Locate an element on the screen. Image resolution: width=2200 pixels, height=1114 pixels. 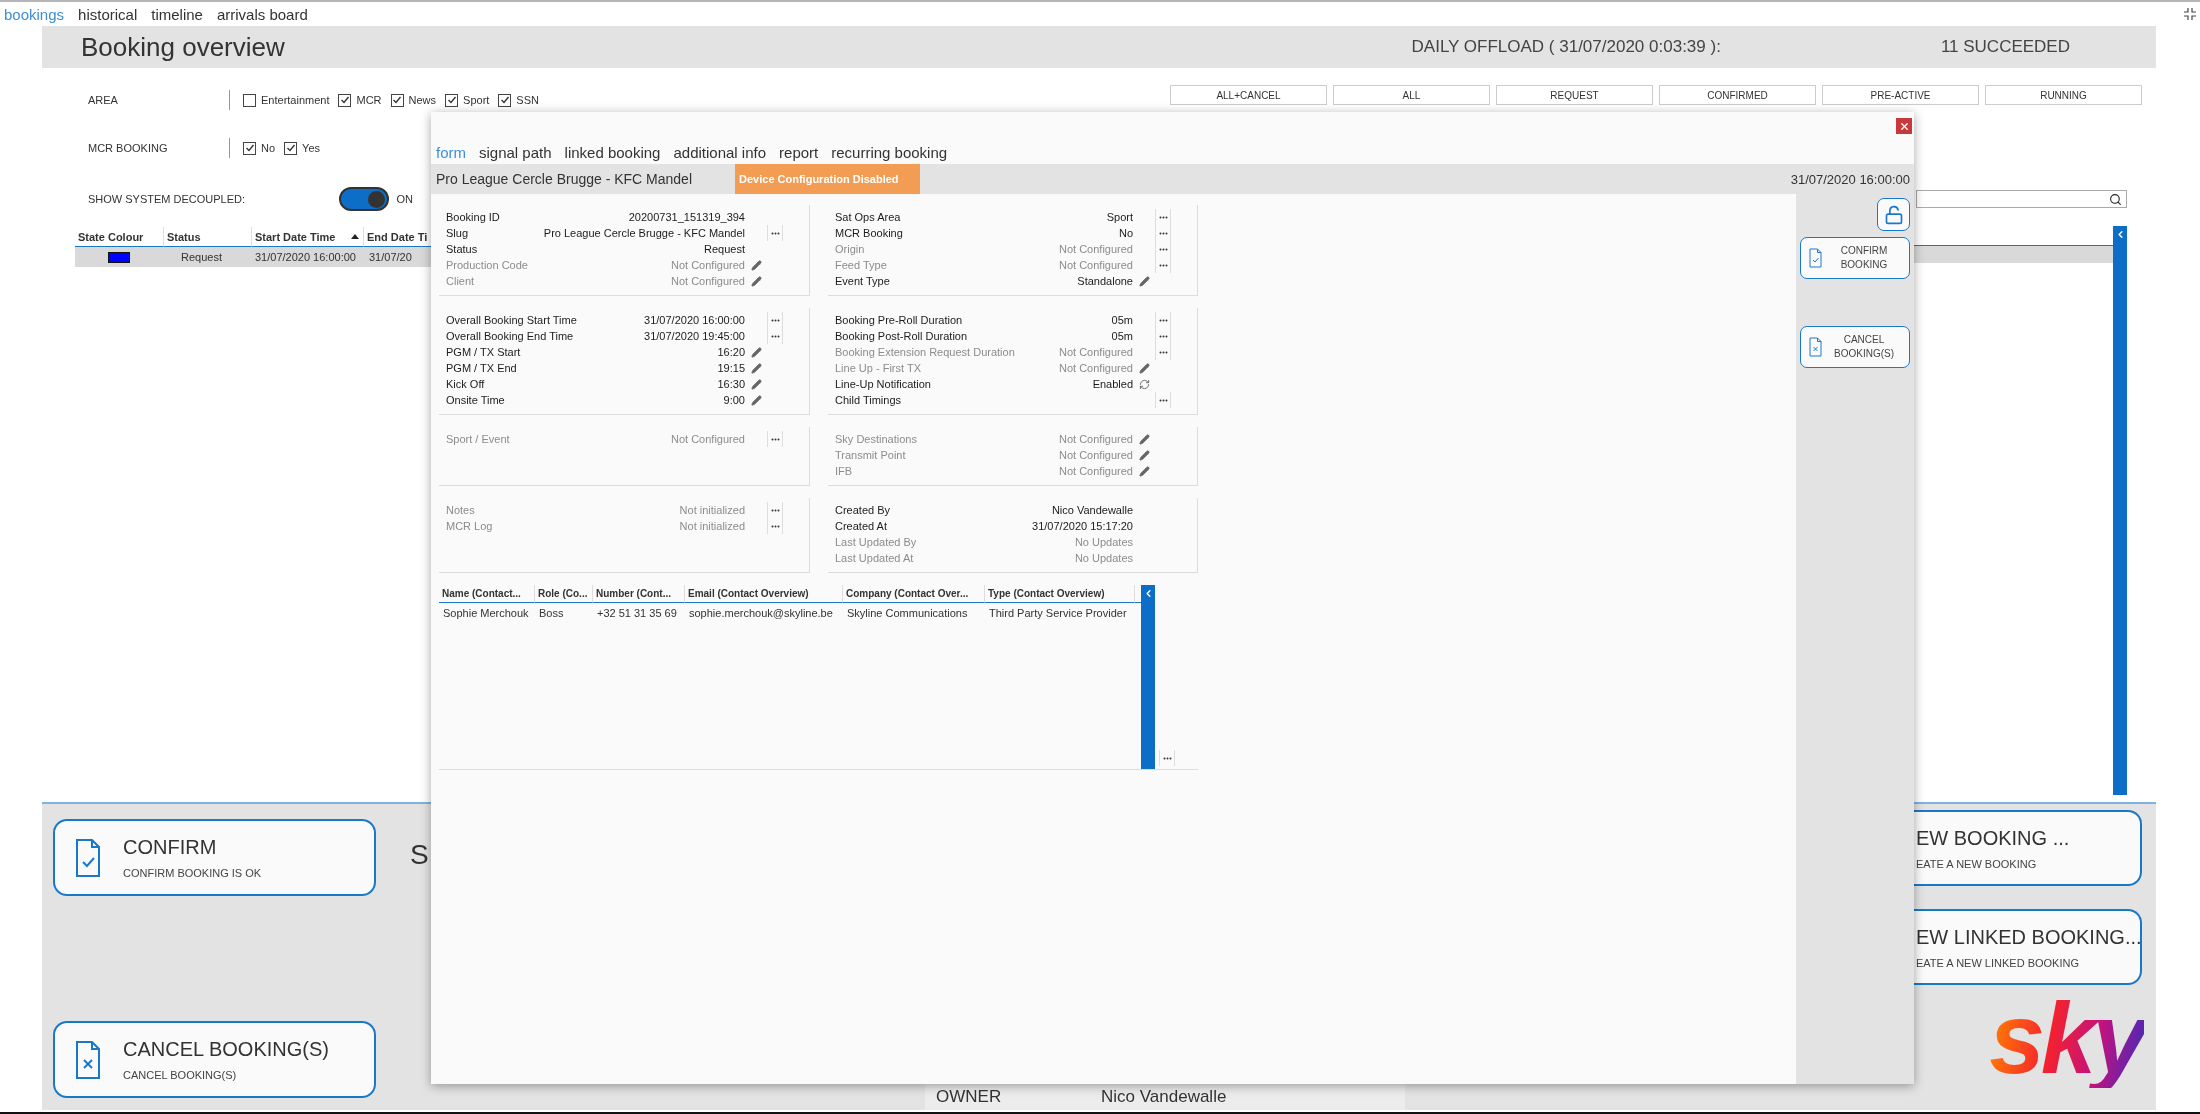
section-heading: S is located at coordinates (419, 855).